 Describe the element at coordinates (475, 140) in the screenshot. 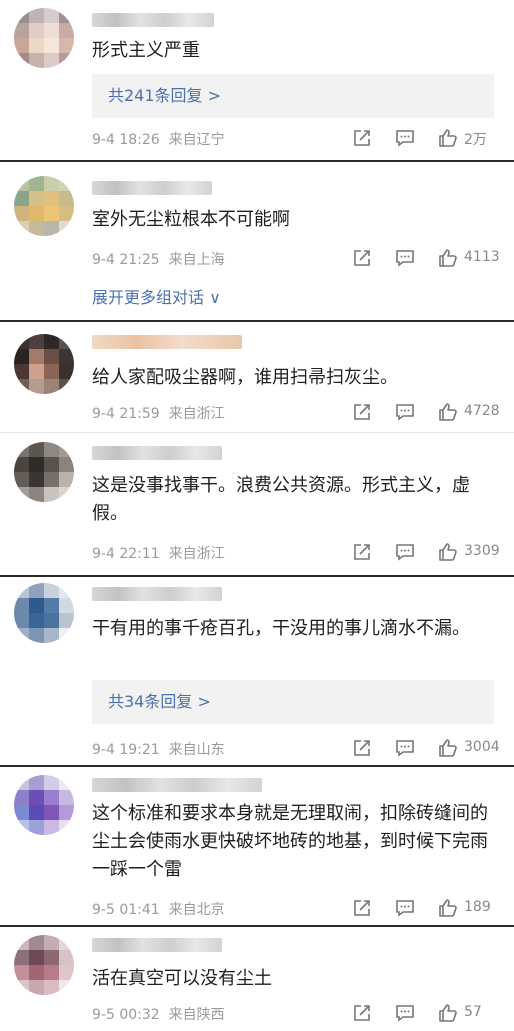

I see `like-count: 2万` at that location.